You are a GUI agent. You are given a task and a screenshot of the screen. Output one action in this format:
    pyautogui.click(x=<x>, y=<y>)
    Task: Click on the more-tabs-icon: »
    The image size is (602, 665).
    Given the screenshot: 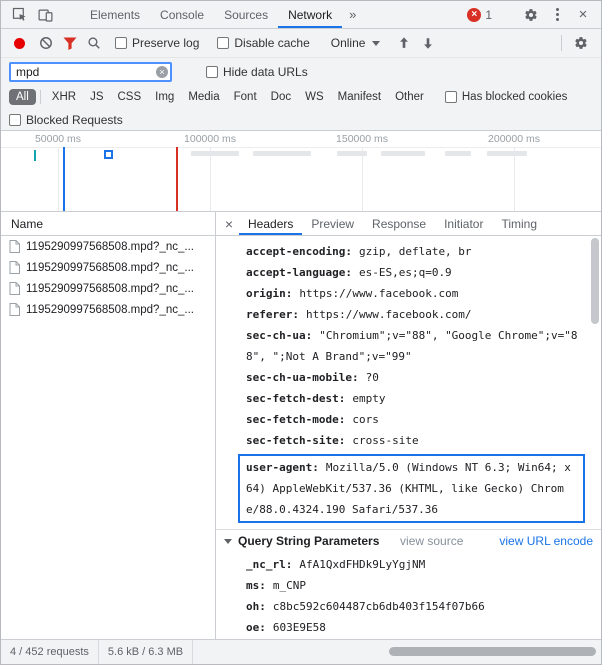 What is the action you would take?
    pyautogui.click(x=352, y=14)
    